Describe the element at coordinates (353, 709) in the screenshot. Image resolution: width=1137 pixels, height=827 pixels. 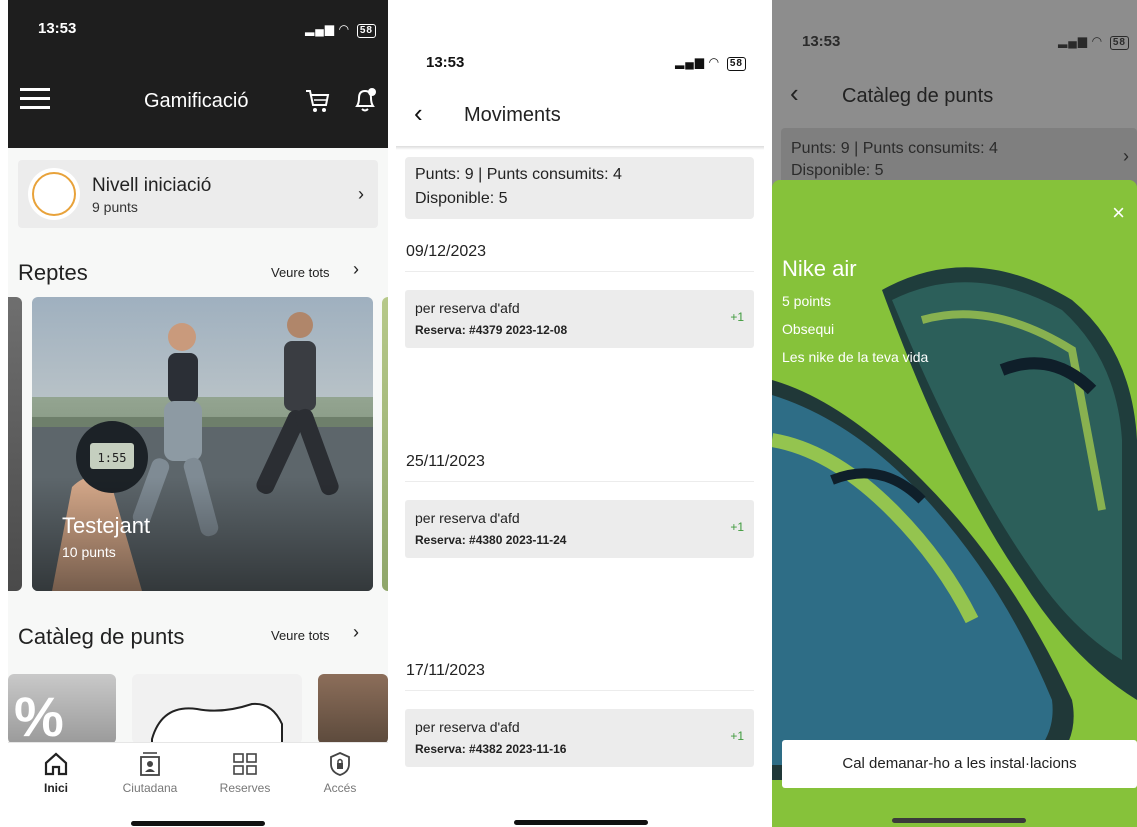
I see `catalog-item-store` at that location.